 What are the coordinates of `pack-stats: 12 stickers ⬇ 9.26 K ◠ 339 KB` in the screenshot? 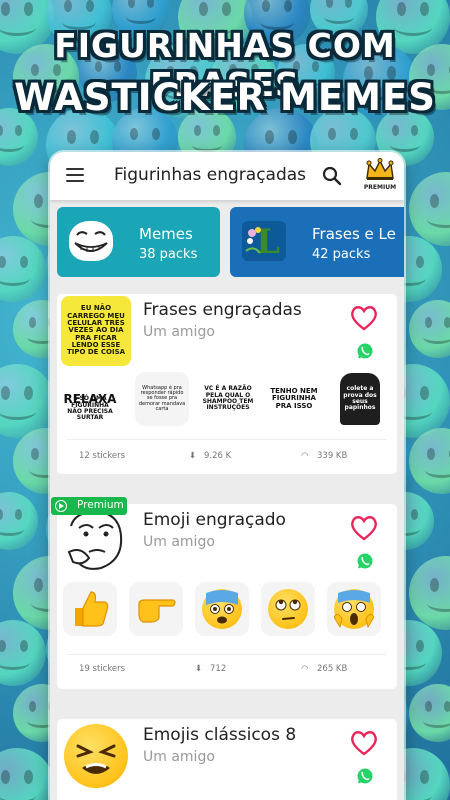 It's located at (227, 459).